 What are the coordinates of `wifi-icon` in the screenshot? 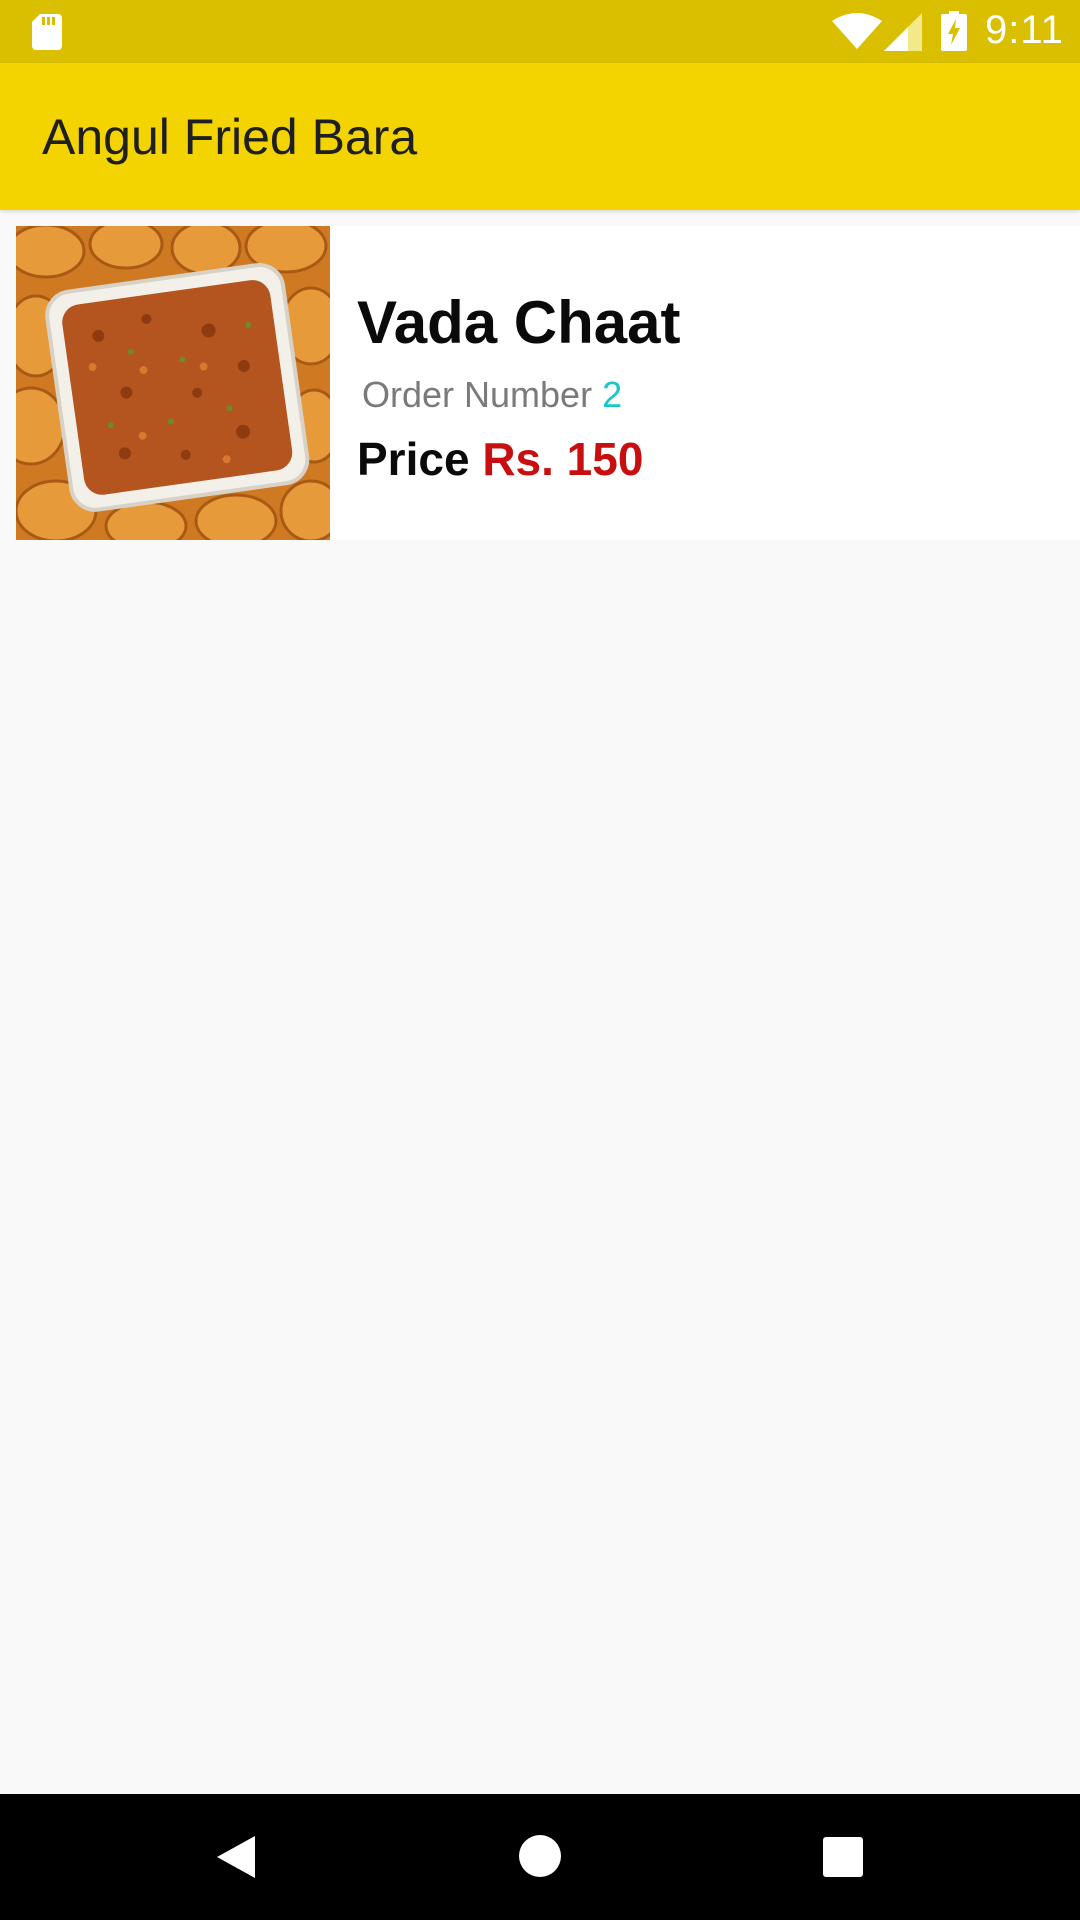 It's located at (857, 31).